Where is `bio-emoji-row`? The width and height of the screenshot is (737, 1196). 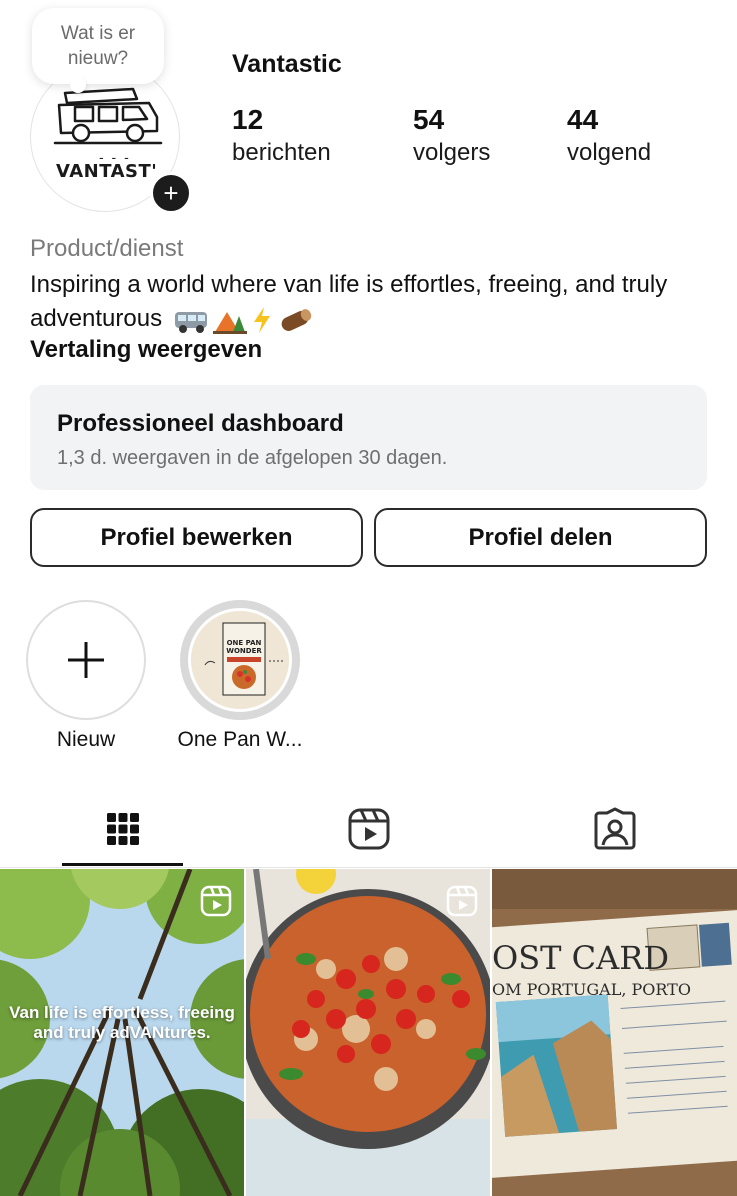 bio-emoji-row is located at coordinates (243, 320).